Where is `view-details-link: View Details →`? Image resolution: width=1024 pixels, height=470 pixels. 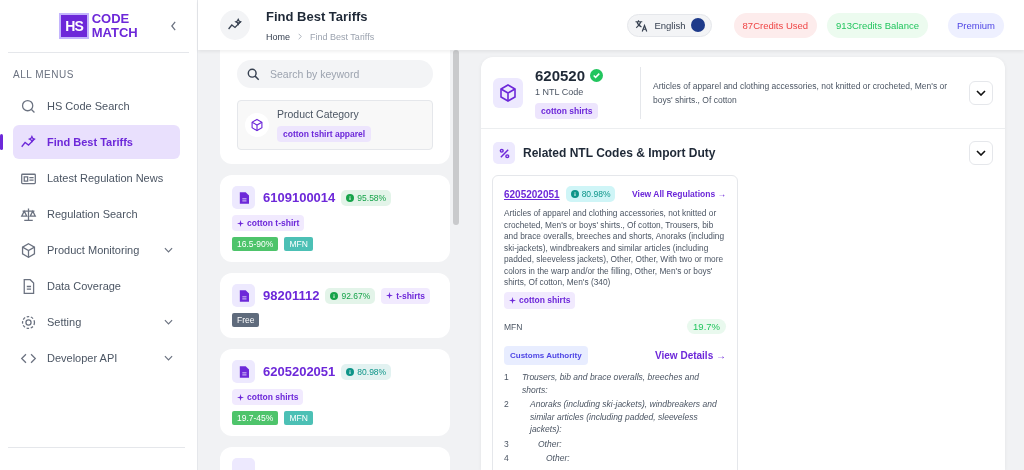
view-details-link: View Details → is located at coordinates (690, 355).